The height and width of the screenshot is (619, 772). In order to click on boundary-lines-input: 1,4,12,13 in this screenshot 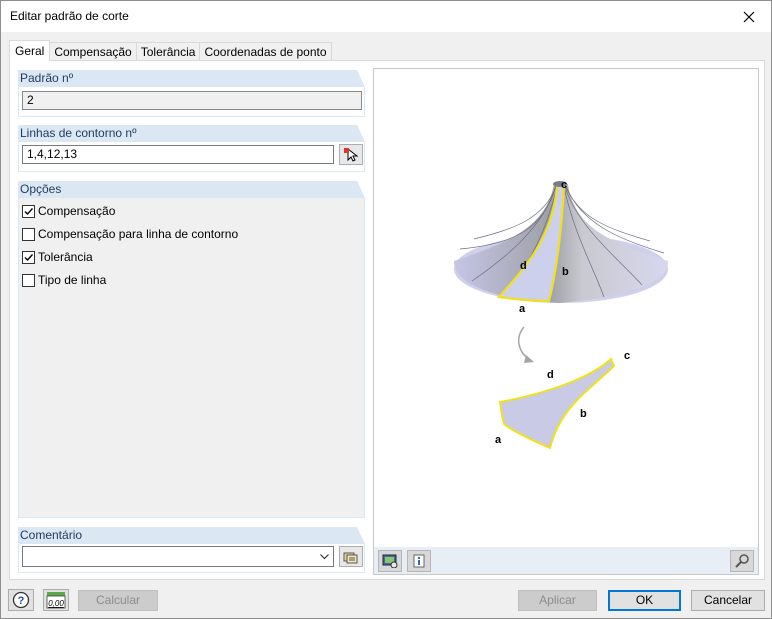, I will do `click(178, 154)`.